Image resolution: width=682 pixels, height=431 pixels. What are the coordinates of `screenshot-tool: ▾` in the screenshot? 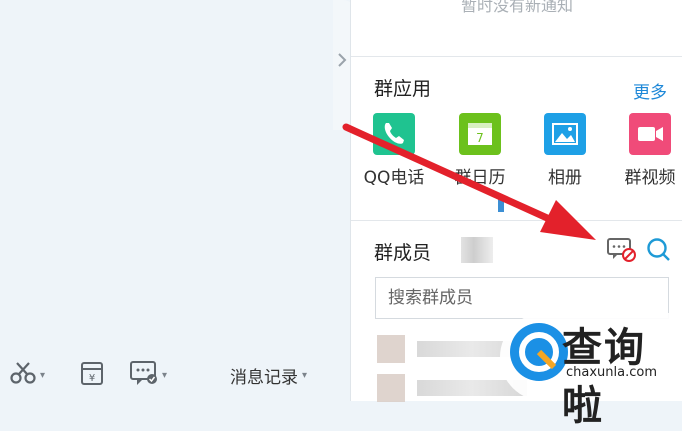 It's located at (27, 375).